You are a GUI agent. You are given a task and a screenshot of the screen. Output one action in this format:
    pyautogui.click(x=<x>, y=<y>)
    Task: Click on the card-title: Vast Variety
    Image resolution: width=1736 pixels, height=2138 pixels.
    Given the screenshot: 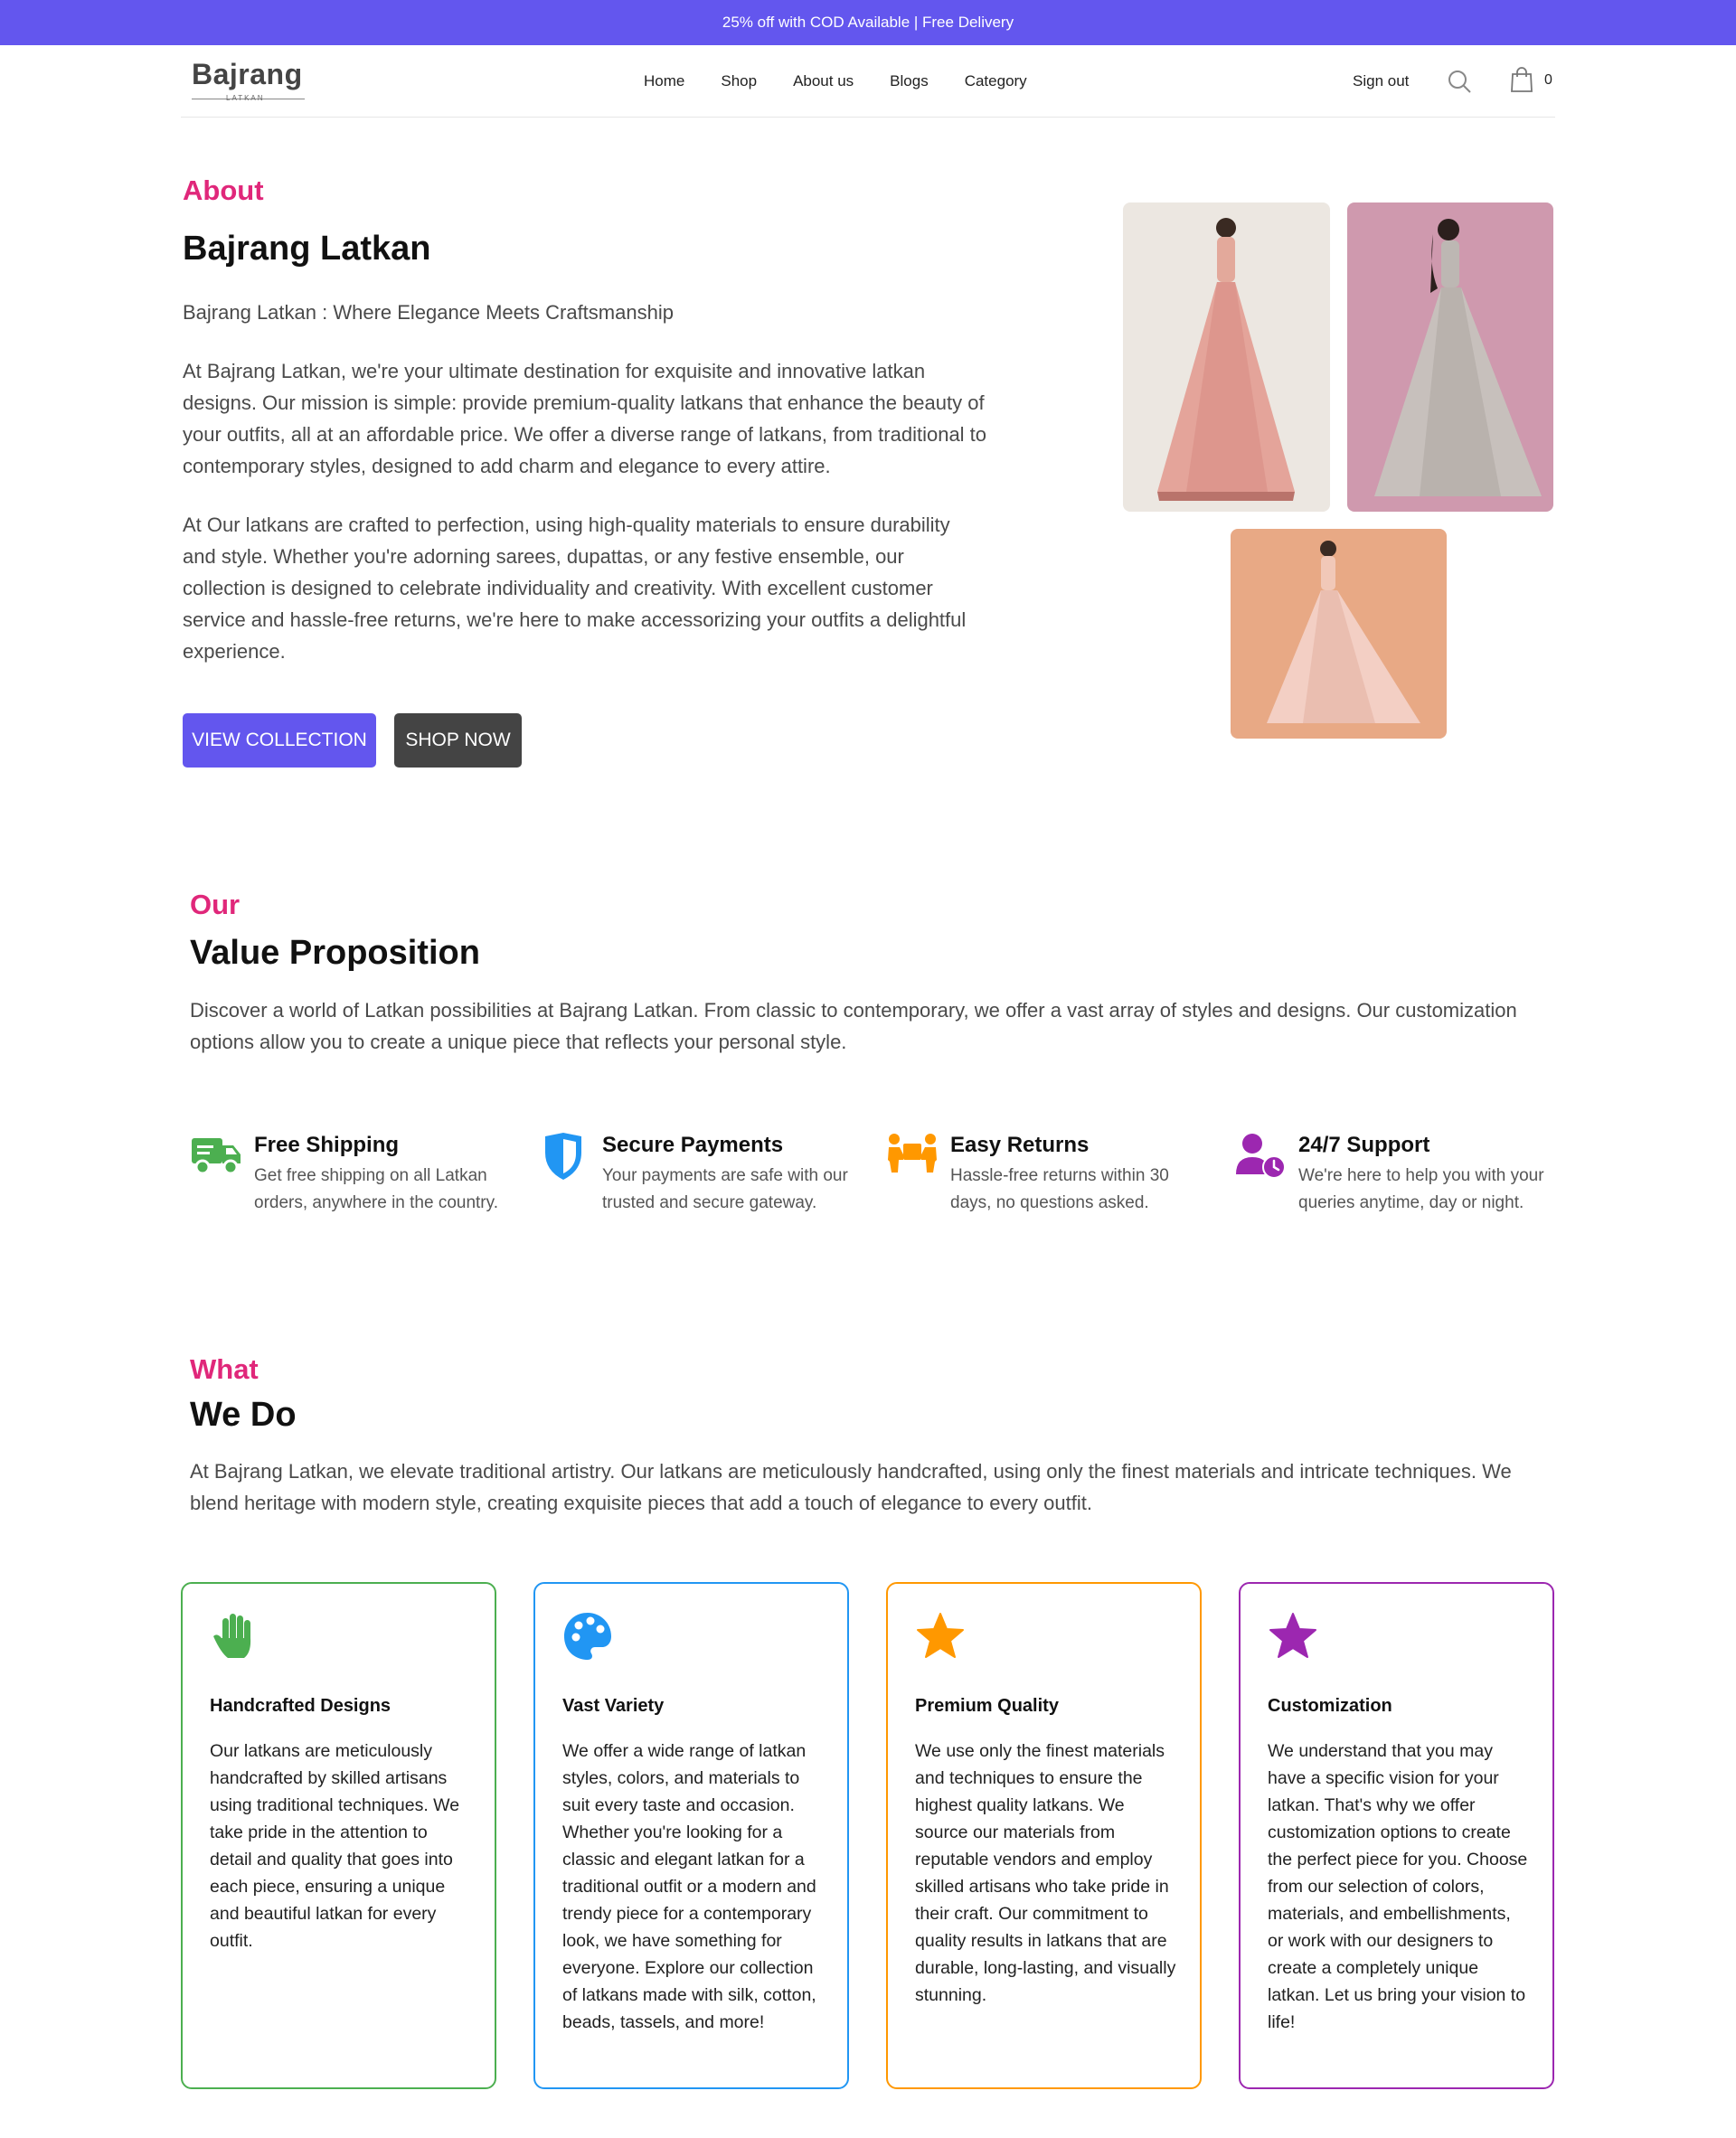 What is the action you would take?
    pyautogui.click(x=613, y=1706)
    